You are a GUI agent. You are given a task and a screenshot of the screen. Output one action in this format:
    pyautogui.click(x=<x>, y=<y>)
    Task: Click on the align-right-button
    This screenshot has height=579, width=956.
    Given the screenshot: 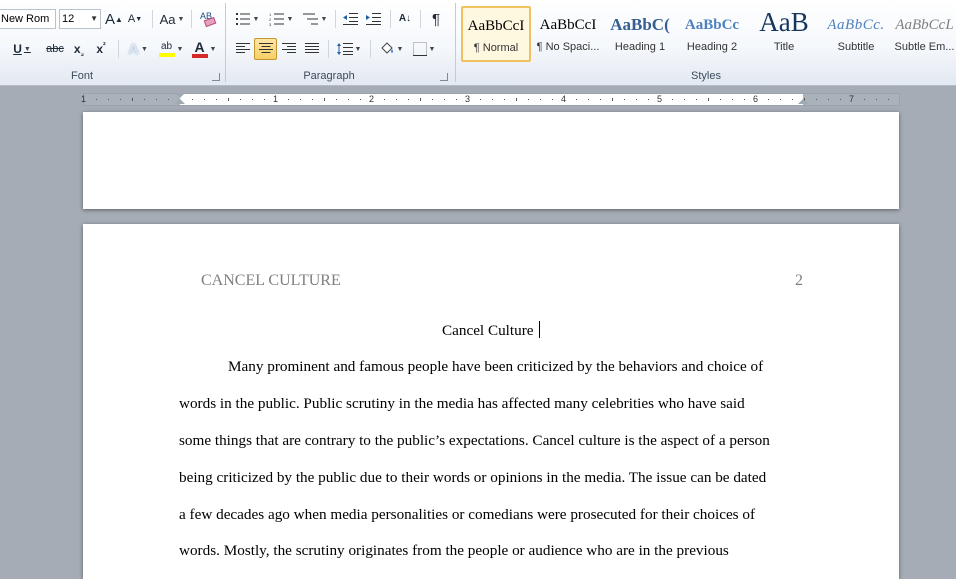 What is the action you would take?
    pyautogui.click(x=289, y=49)
    